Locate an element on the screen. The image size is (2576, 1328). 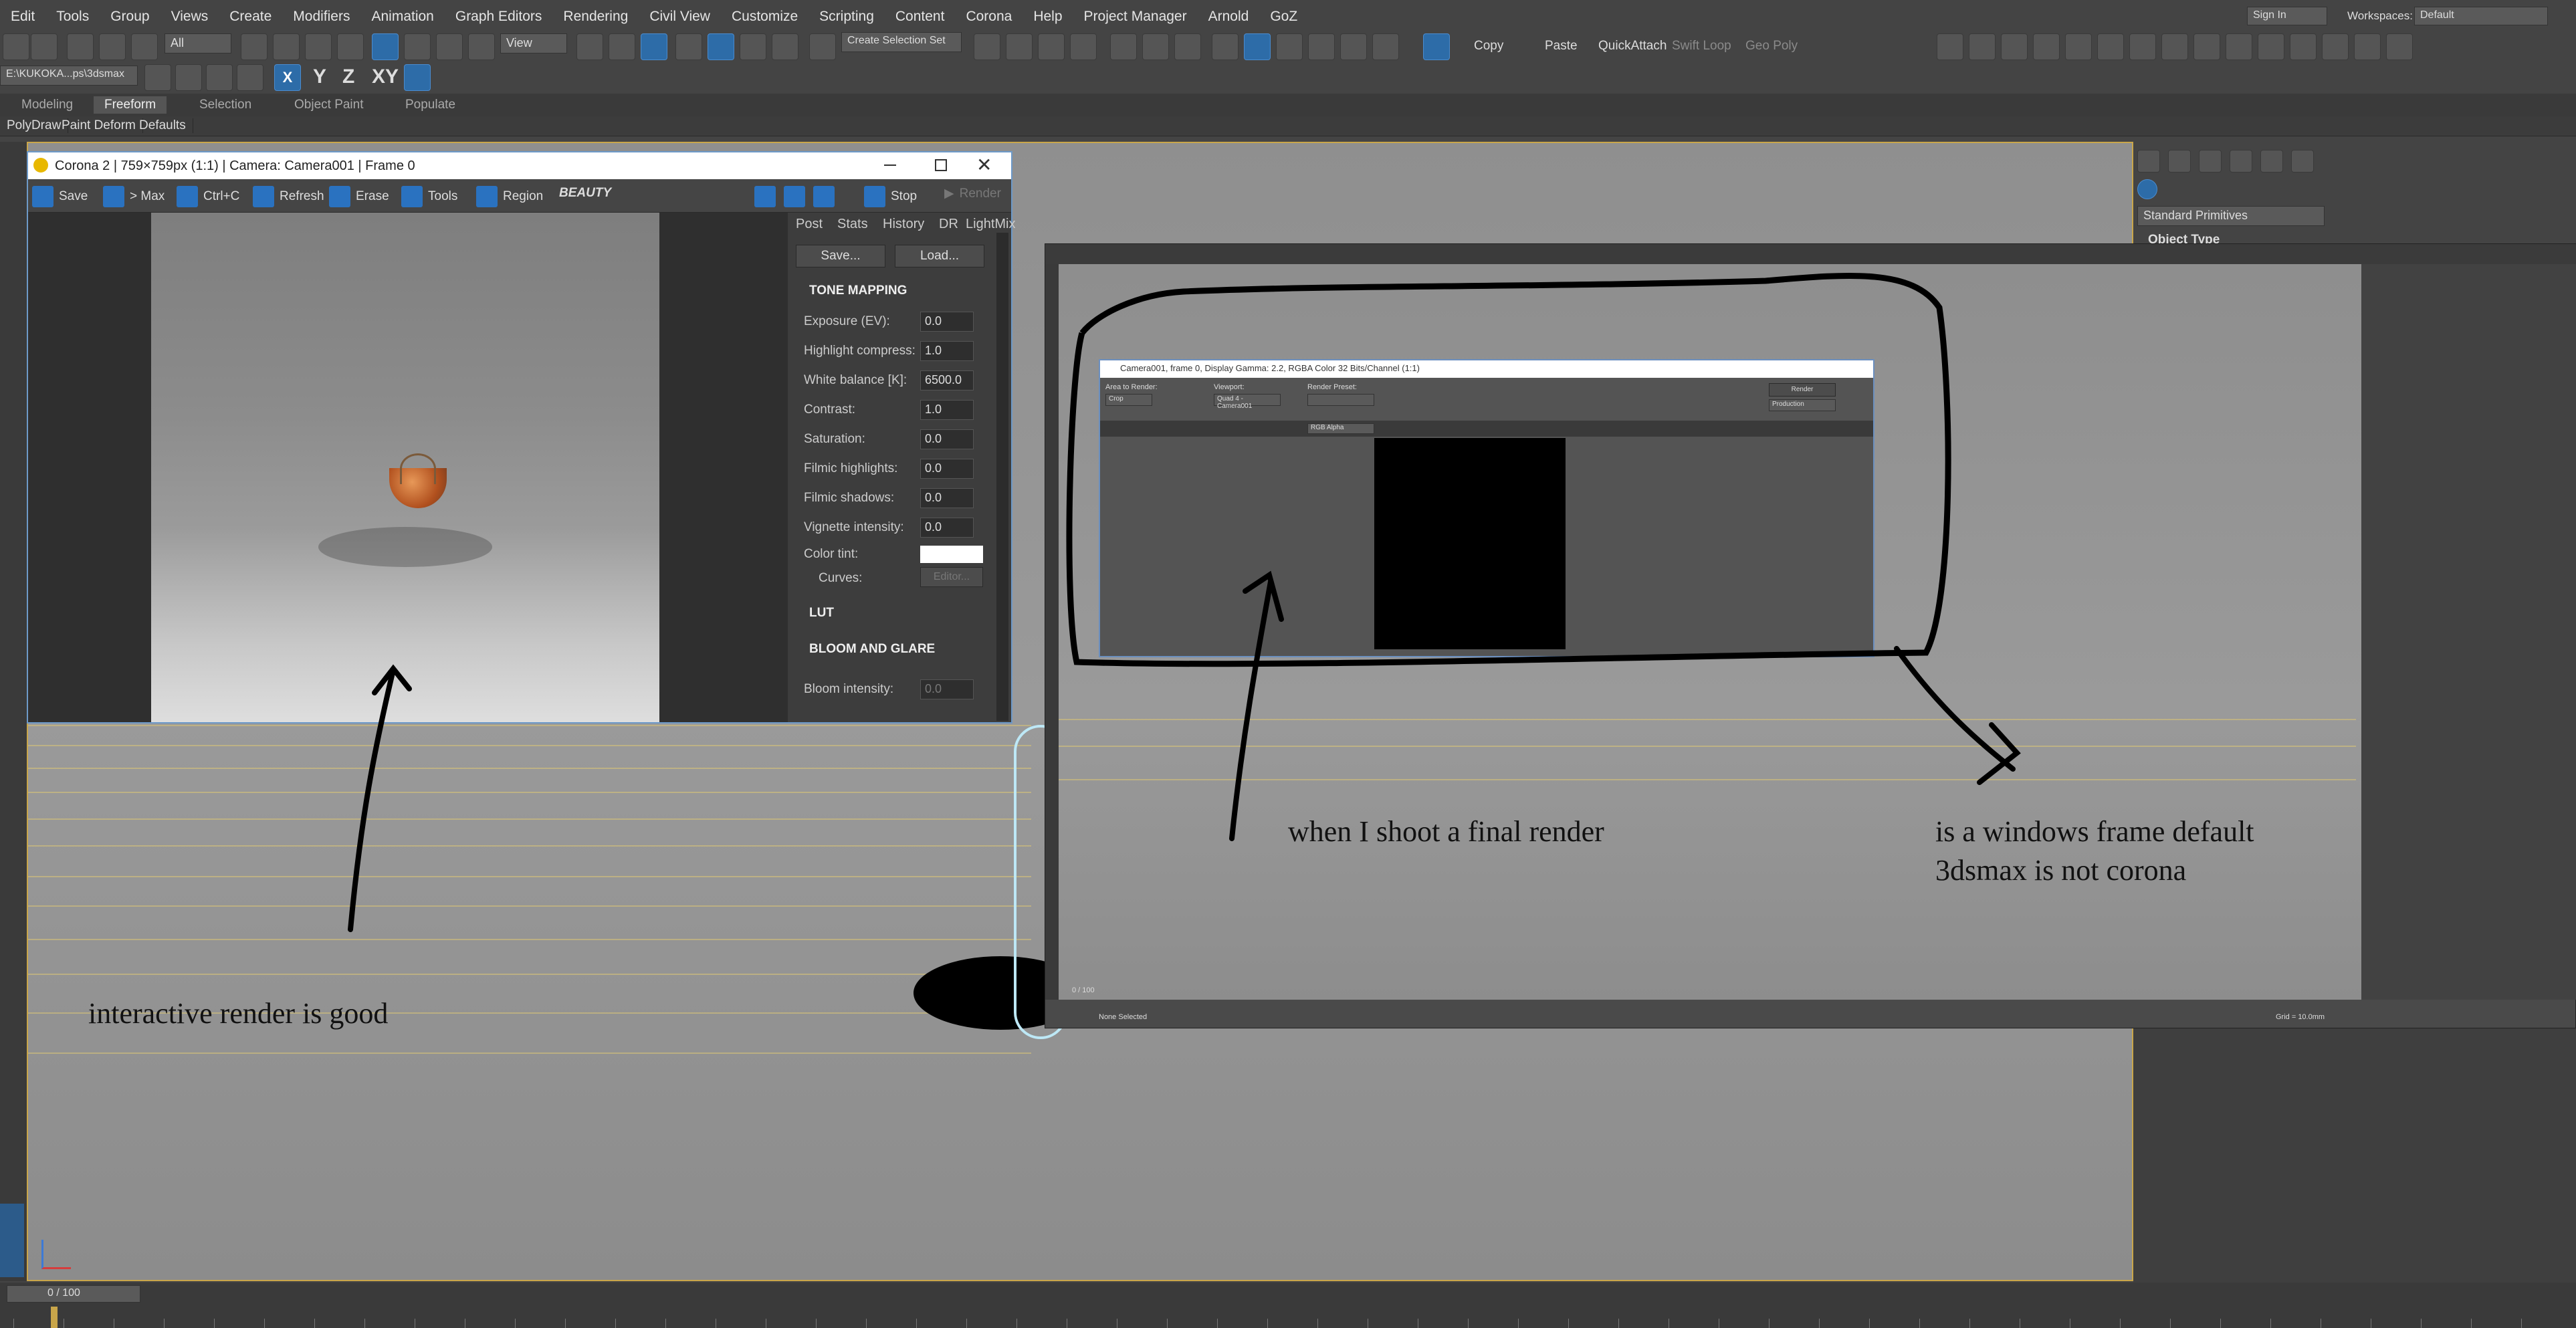
annotation-frame-outline is located at coordinates (1508, 470).